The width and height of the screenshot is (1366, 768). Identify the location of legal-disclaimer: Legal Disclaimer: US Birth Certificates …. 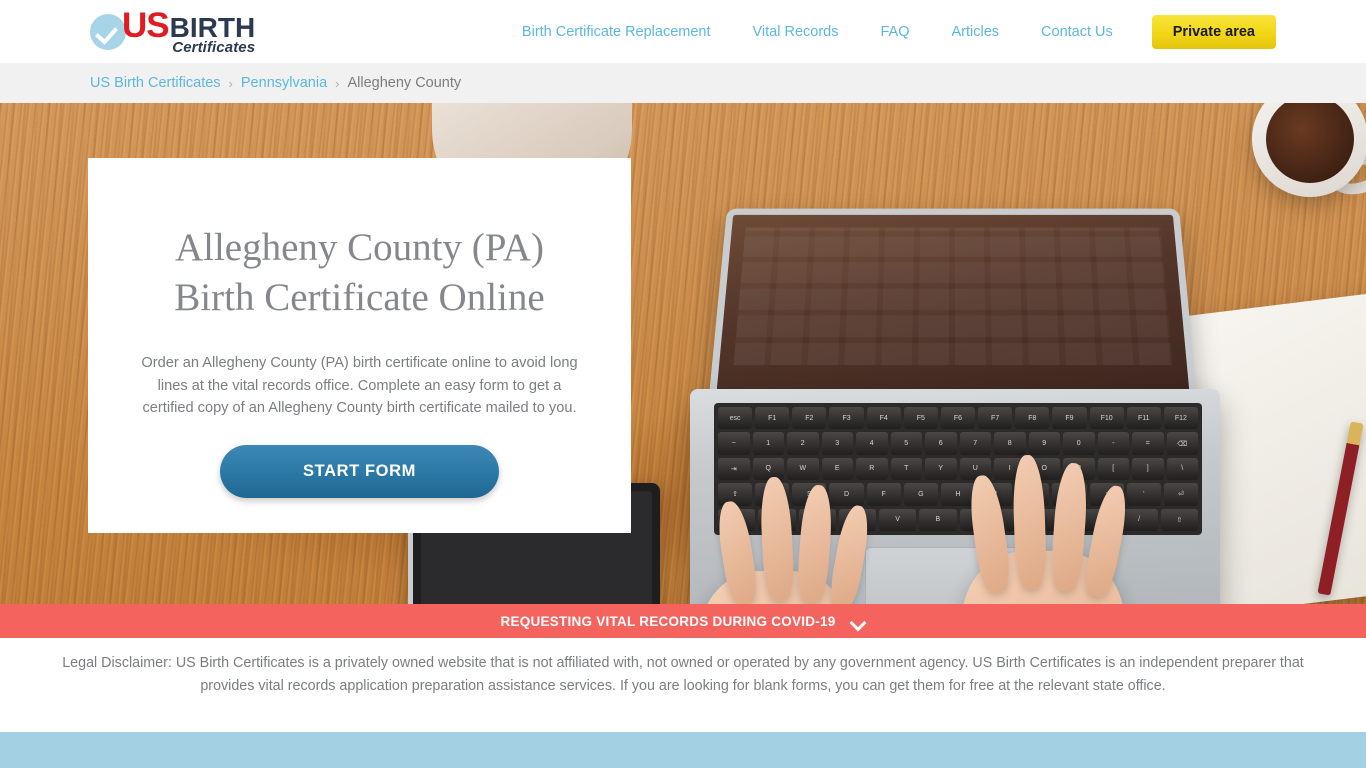
(683, 685).